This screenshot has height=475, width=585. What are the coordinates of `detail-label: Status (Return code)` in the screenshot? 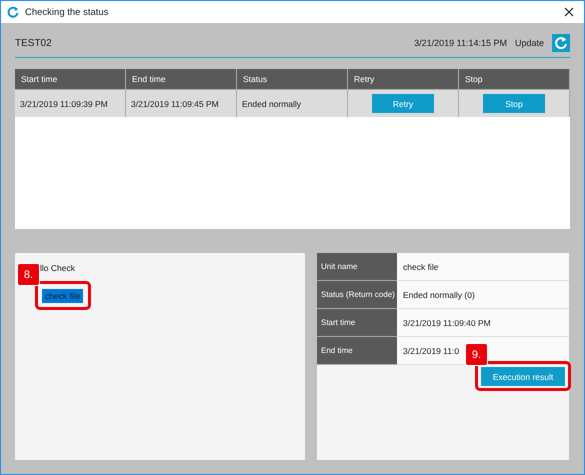 It's located at (357, 295).